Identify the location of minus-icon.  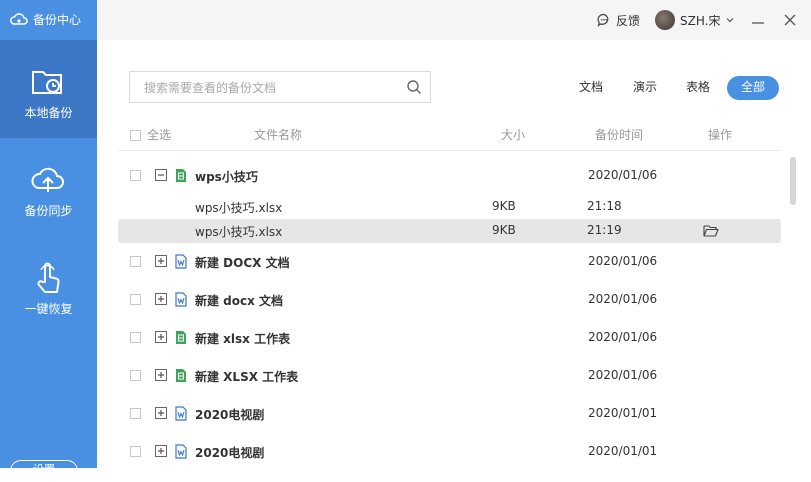
(161, 175).